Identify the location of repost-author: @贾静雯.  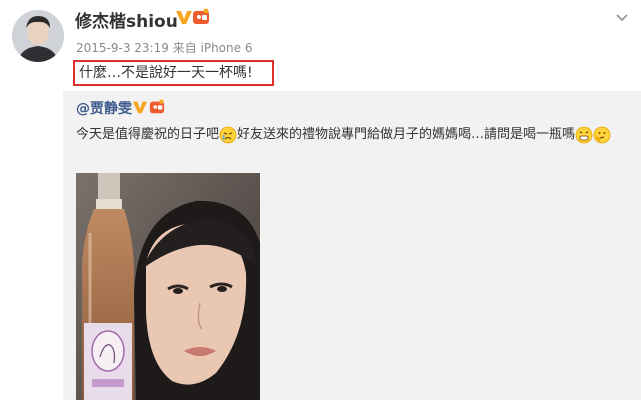
(104, 108).